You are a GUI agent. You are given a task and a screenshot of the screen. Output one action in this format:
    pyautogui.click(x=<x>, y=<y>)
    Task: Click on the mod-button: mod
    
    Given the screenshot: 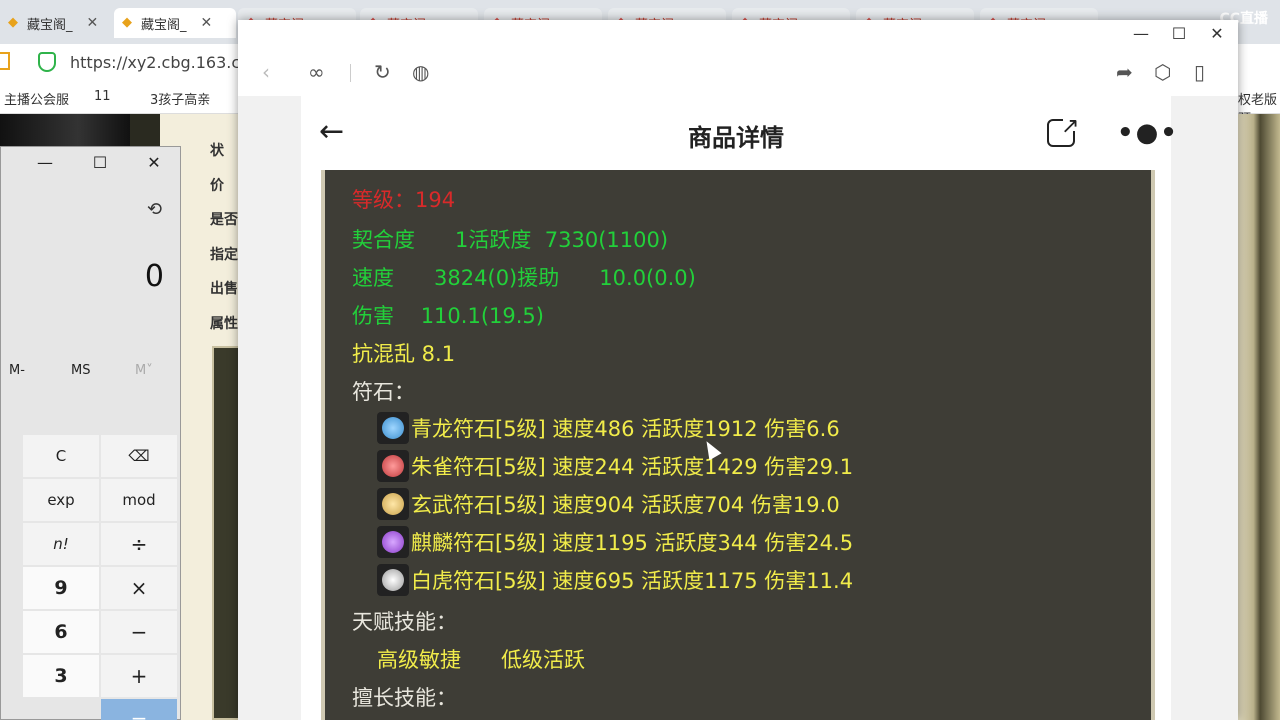 What is the action you would take?
    pyautogui.click(x=139, y=500)
    